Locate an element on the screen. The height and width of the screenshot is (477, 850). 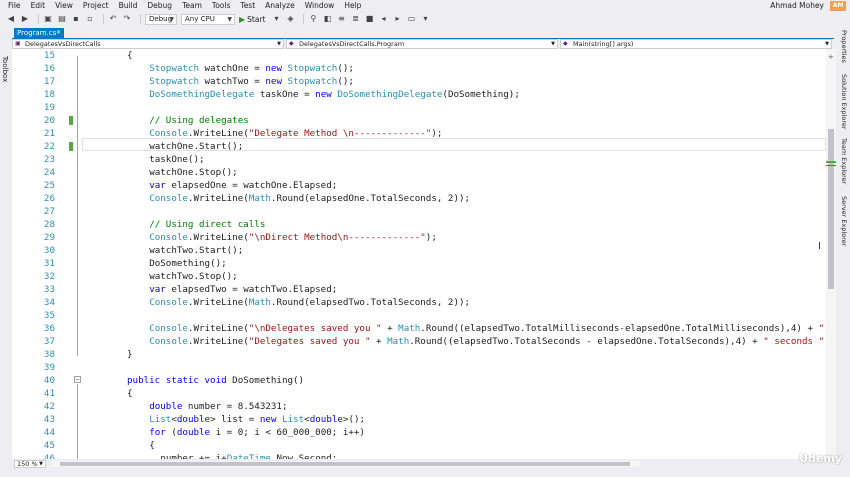
code-token: DoSomethingDelegate is located at coordinates (390, 94).